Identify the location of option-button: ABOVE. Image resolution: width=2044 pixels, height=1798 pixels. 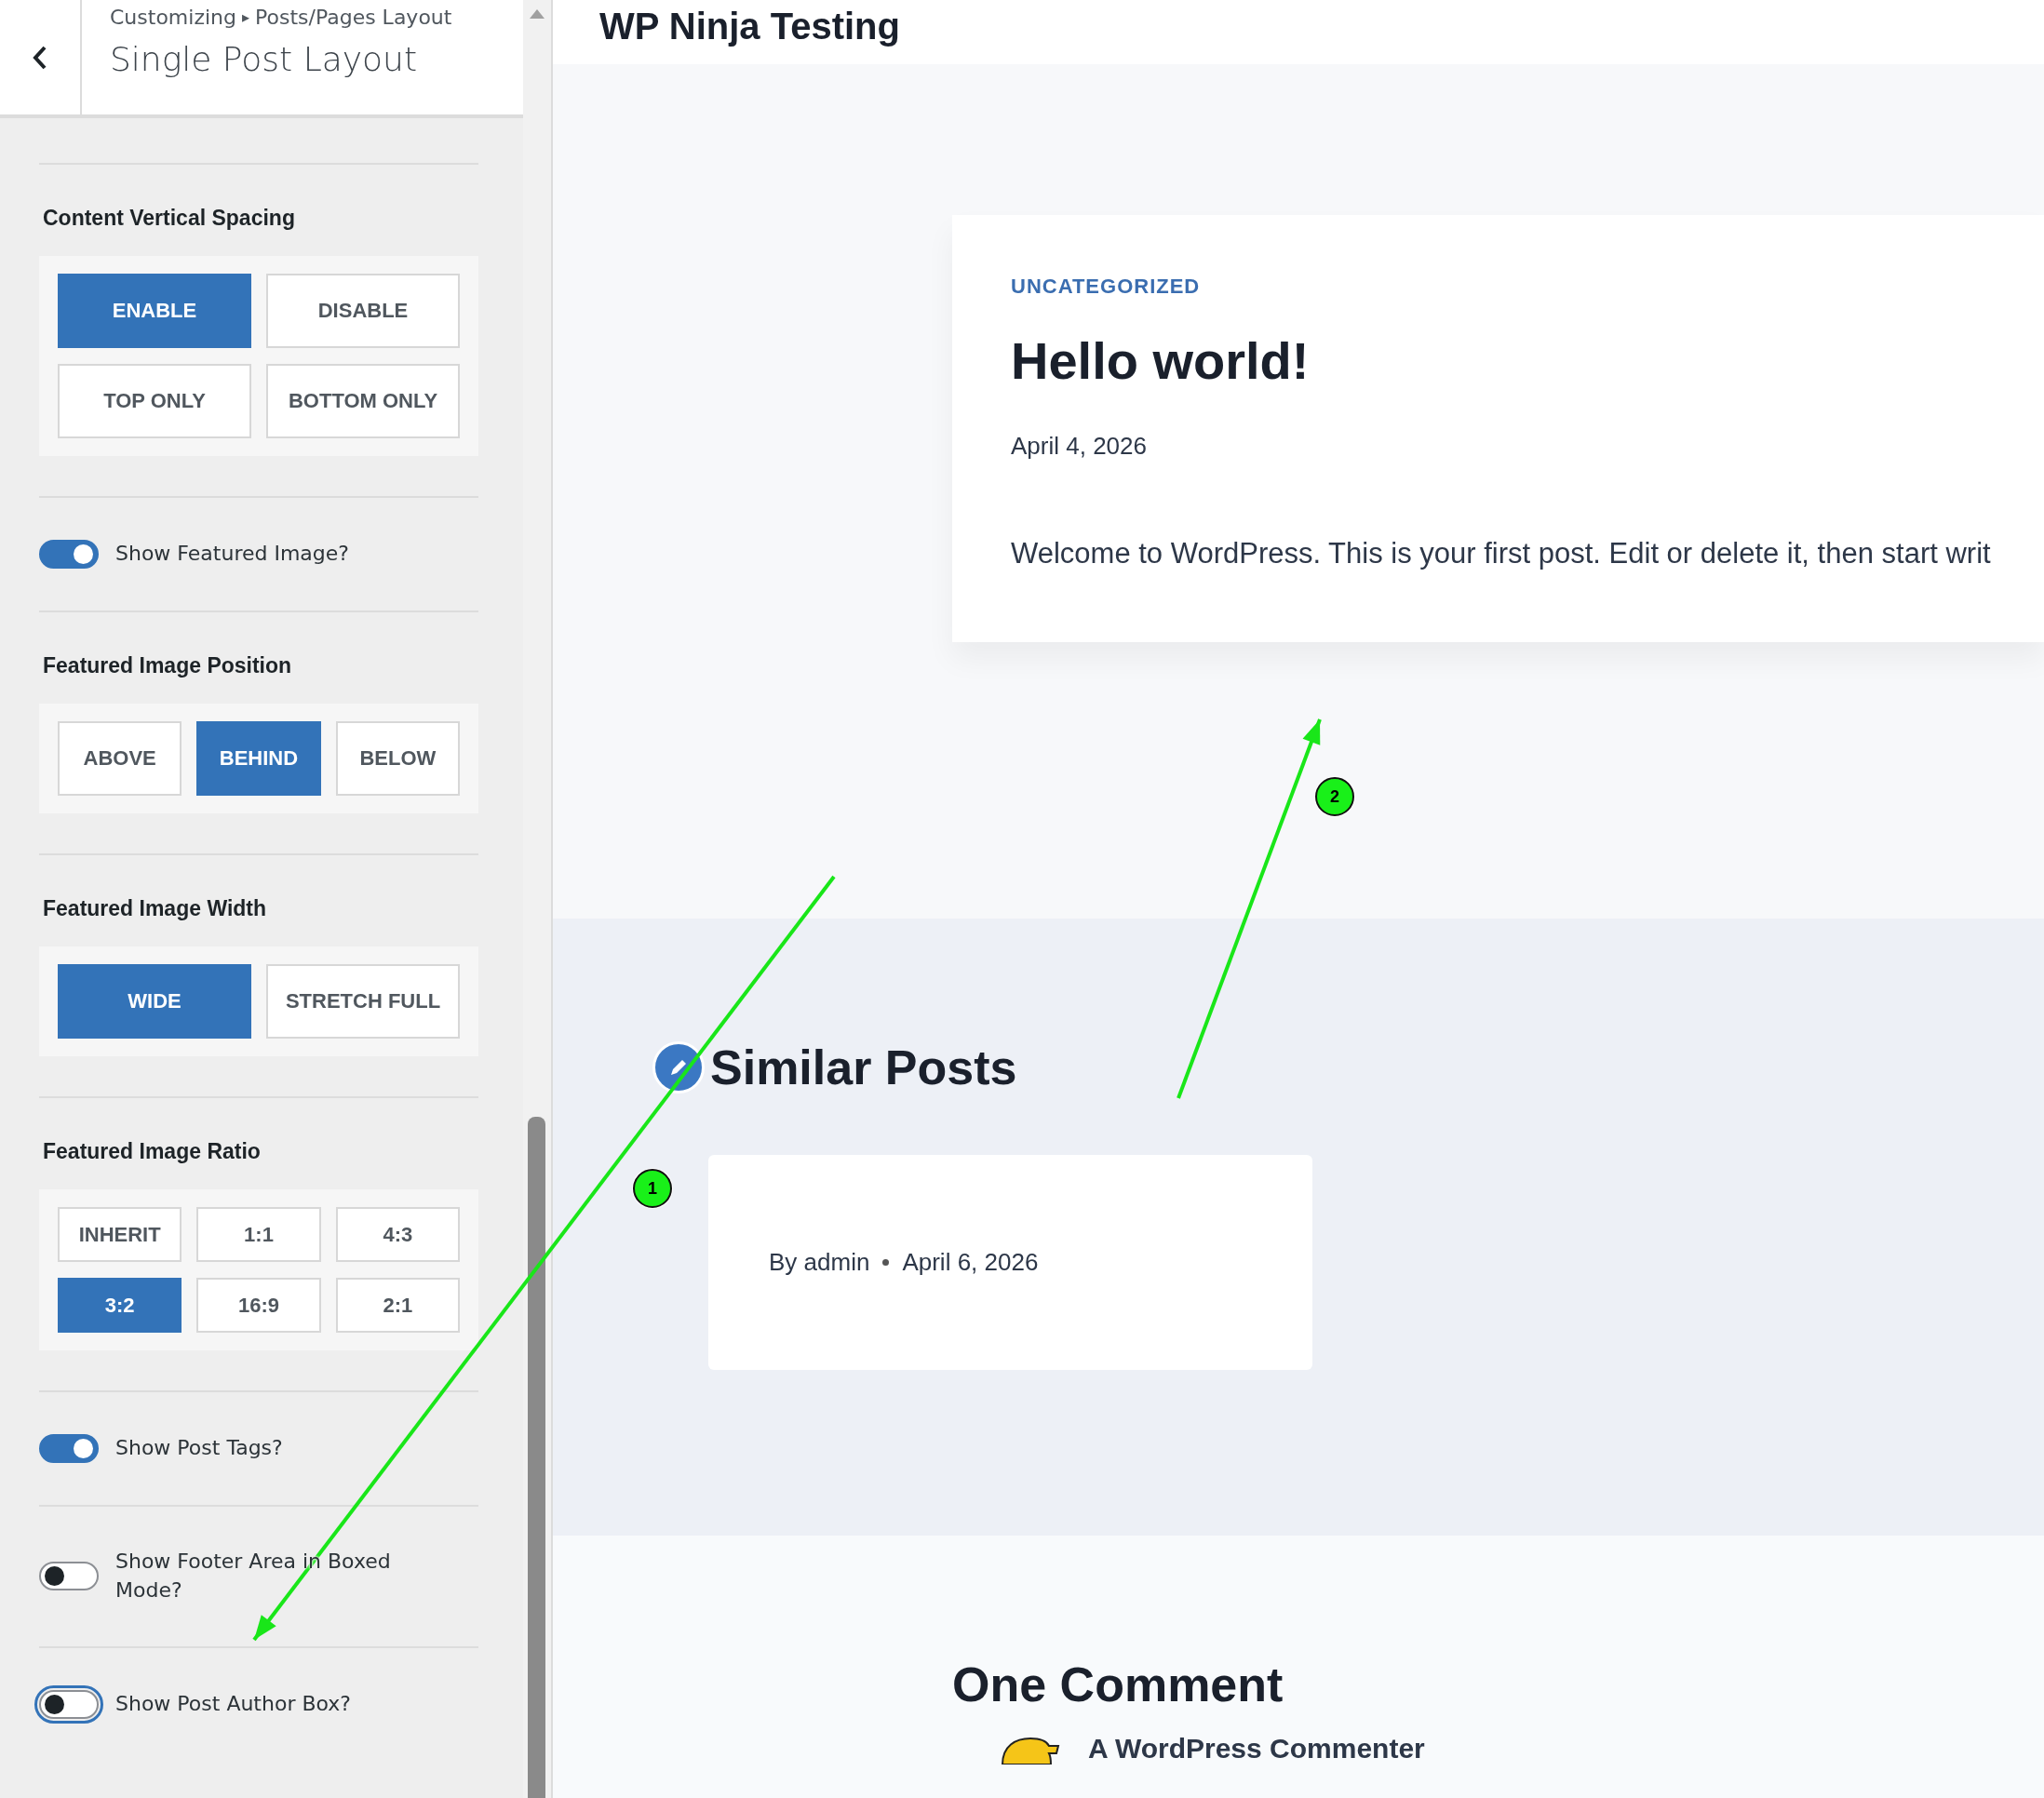
(120, 758).